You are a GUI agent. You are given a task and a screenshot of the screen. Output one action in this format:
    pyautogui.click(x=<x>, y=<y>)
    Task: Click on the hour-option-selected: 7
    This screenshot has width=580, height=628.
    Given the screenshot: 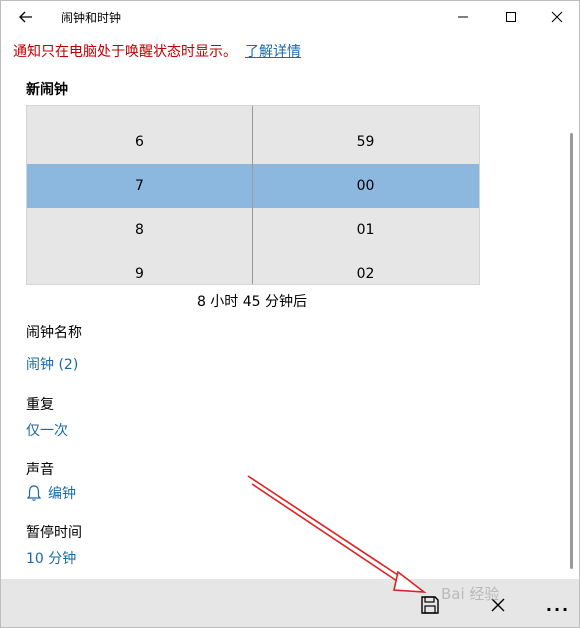 What is the action you would take?
    pyautogui.click(x=139, y=186)
    